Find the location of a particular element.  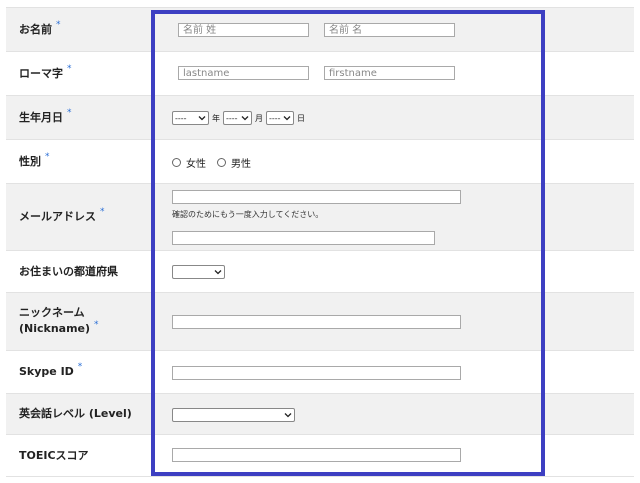

roman-label: ローマ字 * is located at coordinates (89, 73).